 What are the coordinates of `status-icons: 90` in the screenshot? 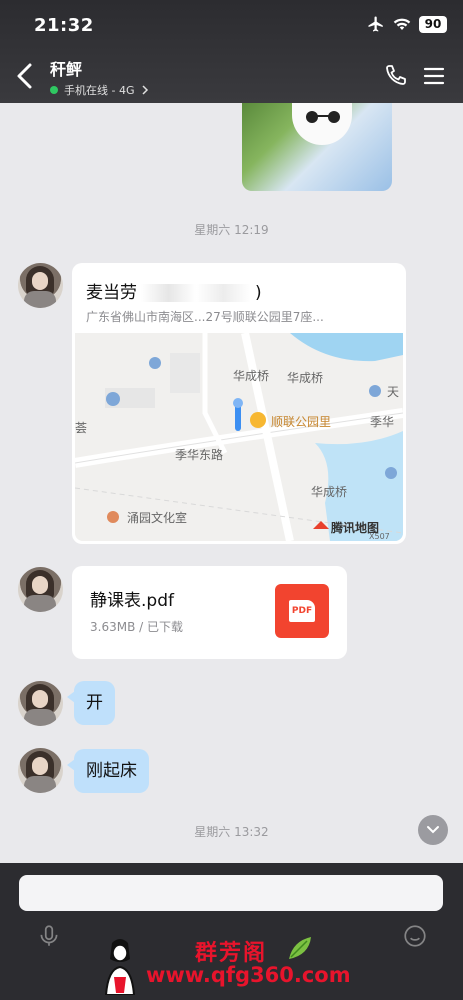 It's located at (407, 24).